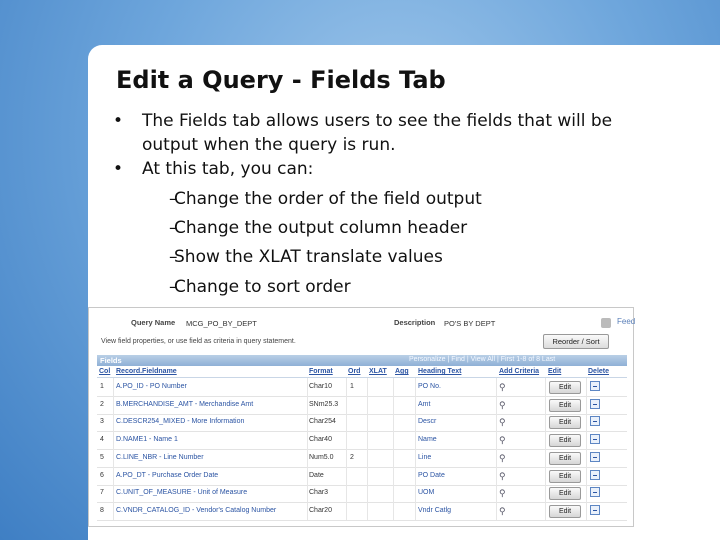  Describe the element at coordinates (269, 145) in the screenshot. I see `bullet-1-line-2: output when the query is run.` at that location.